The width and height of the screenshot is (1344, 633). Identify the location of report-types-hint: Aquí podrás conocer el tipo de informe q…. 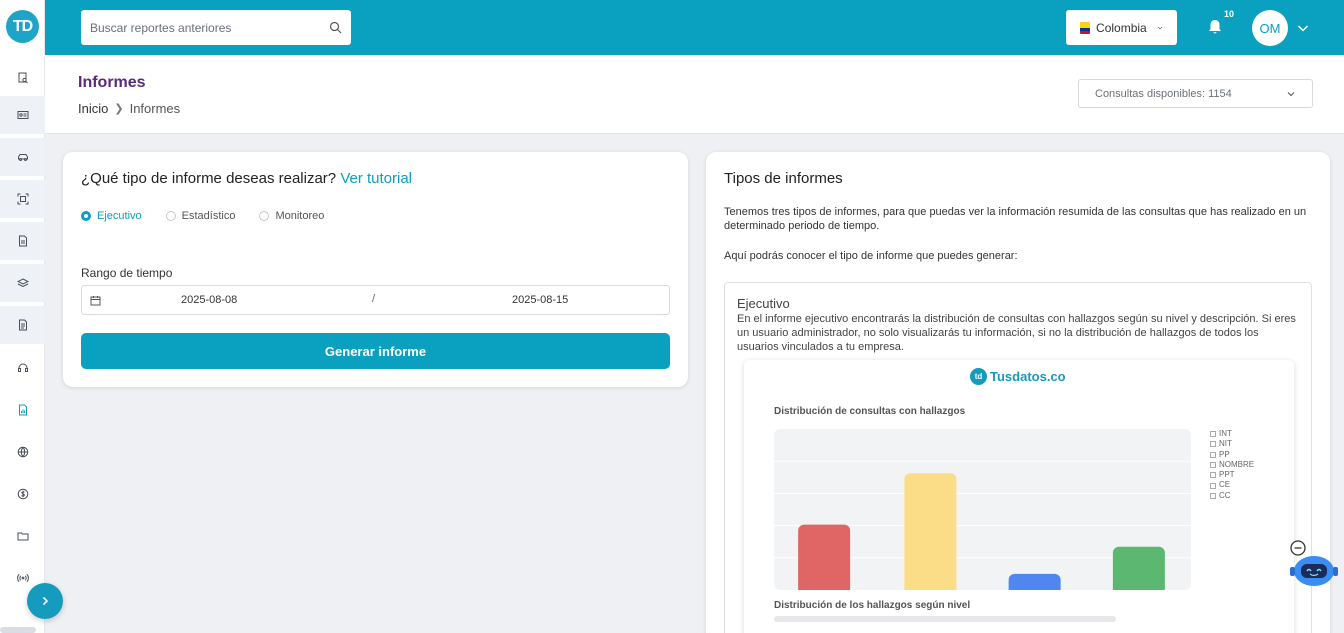
(871, 256).